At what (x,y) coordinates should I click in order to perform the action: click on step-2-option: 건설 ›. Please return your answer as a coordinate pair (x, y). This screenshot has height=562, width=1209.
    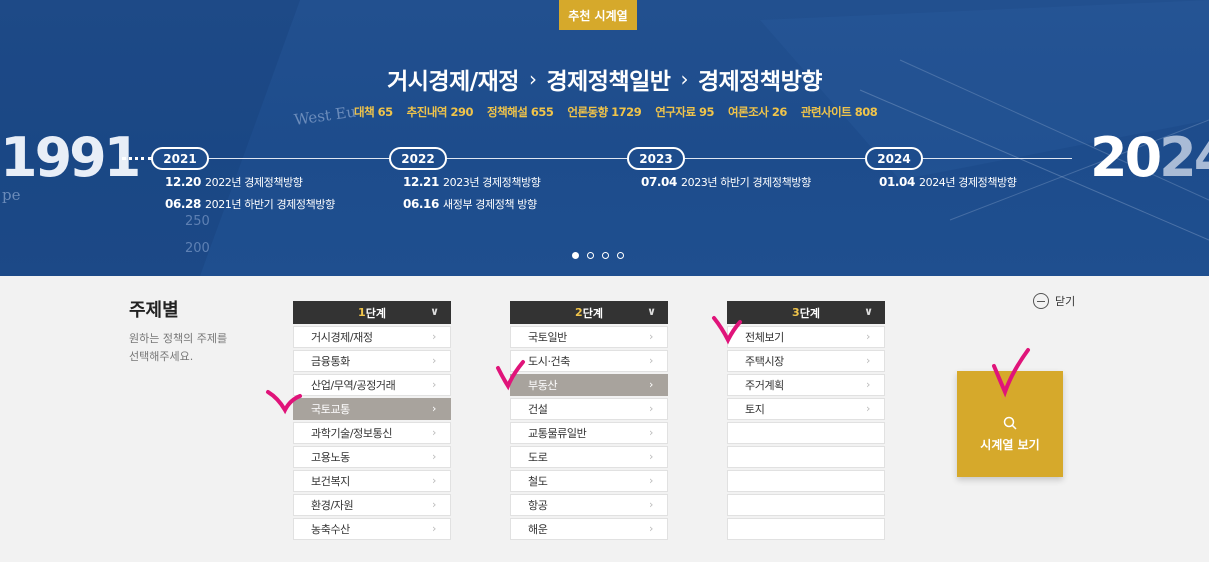
    Looking at the image, I should click on (589, 409).